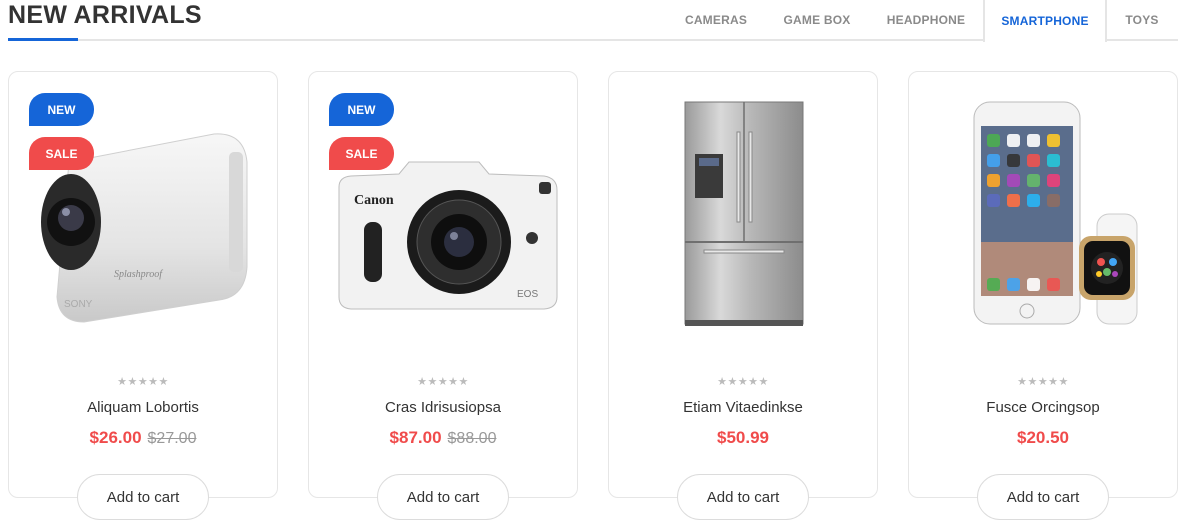 This screenshot has height=527, width=1183. I want to click on product-price: $20.50, so click(1043, 437).